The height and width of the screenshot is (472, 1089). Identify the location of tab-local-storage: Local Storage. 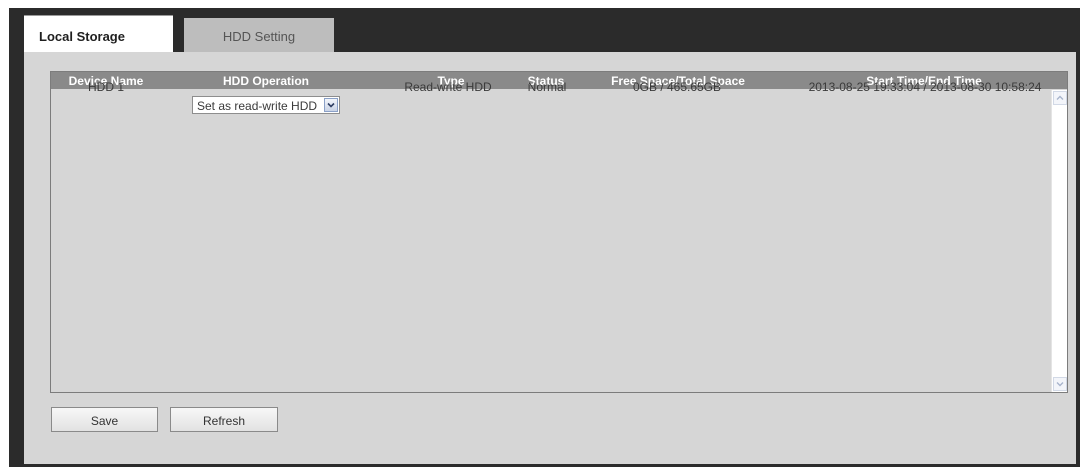
(98, 33).